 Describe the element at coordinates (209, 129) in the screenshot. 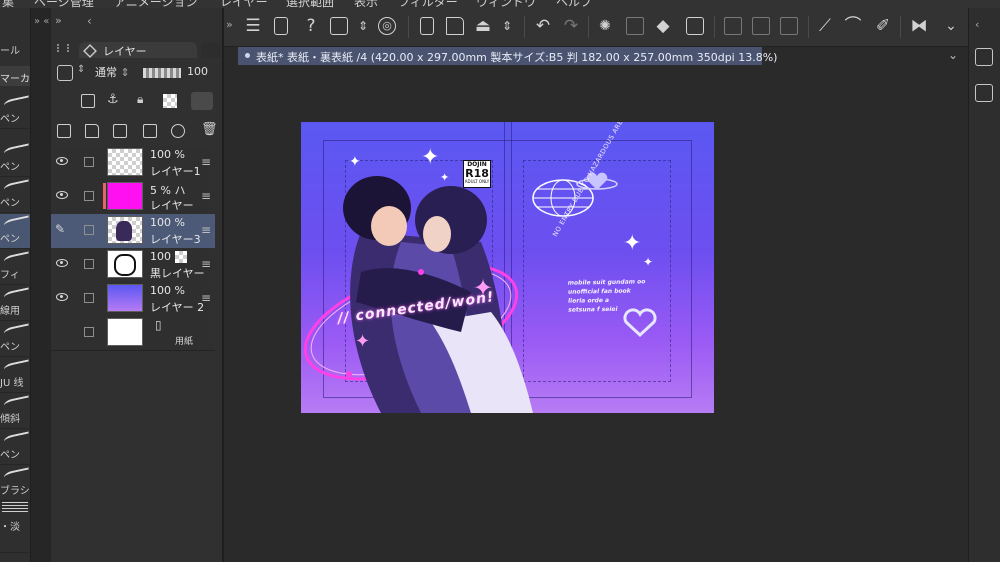

I see `trash-icon: 🗑︎` at that location.